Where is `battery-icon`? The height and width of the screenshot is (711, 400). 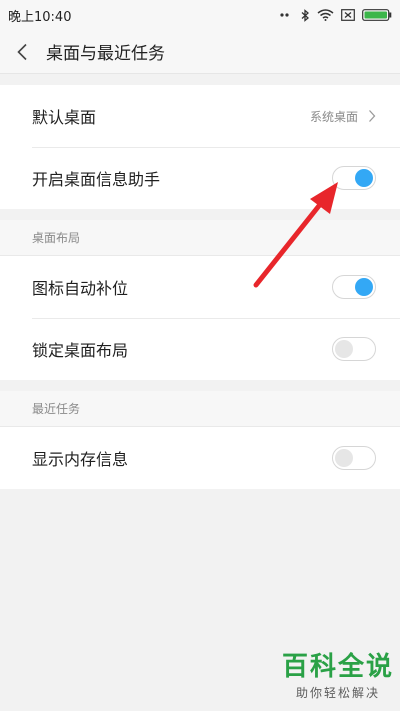 battery-icon is located at coordinates (377, 15).